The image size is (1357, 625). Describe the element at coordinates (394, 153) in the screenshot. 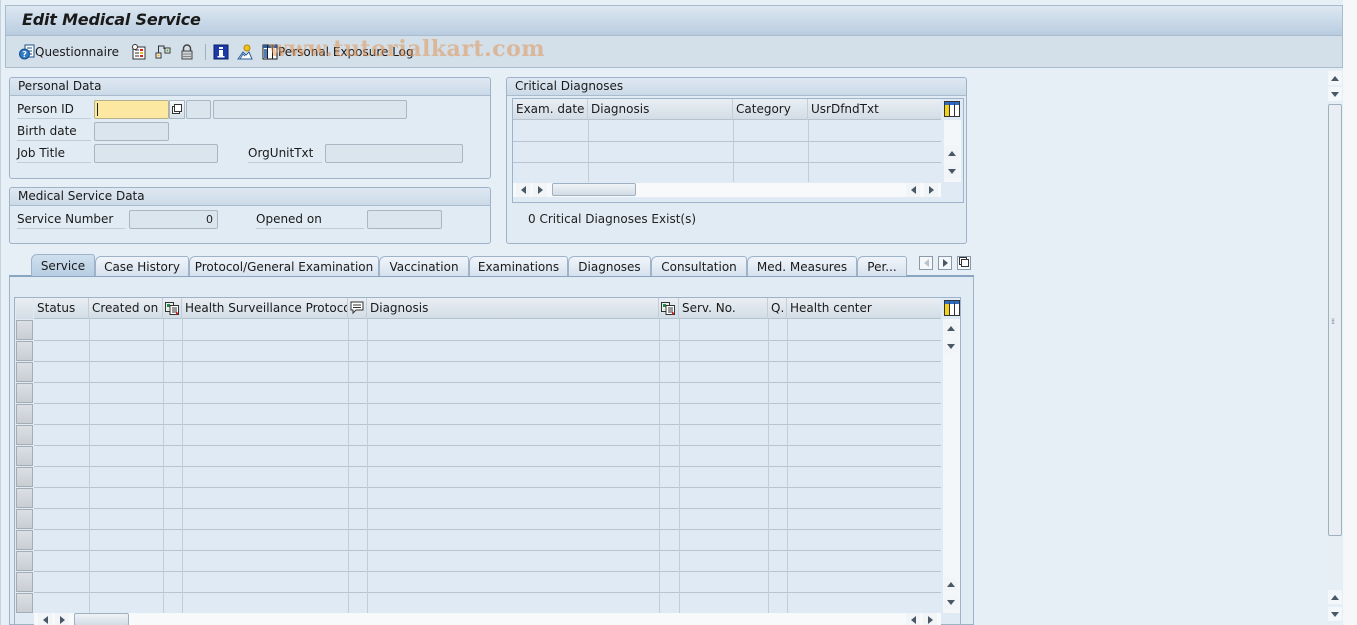

I see `org-unit-field` at that location.